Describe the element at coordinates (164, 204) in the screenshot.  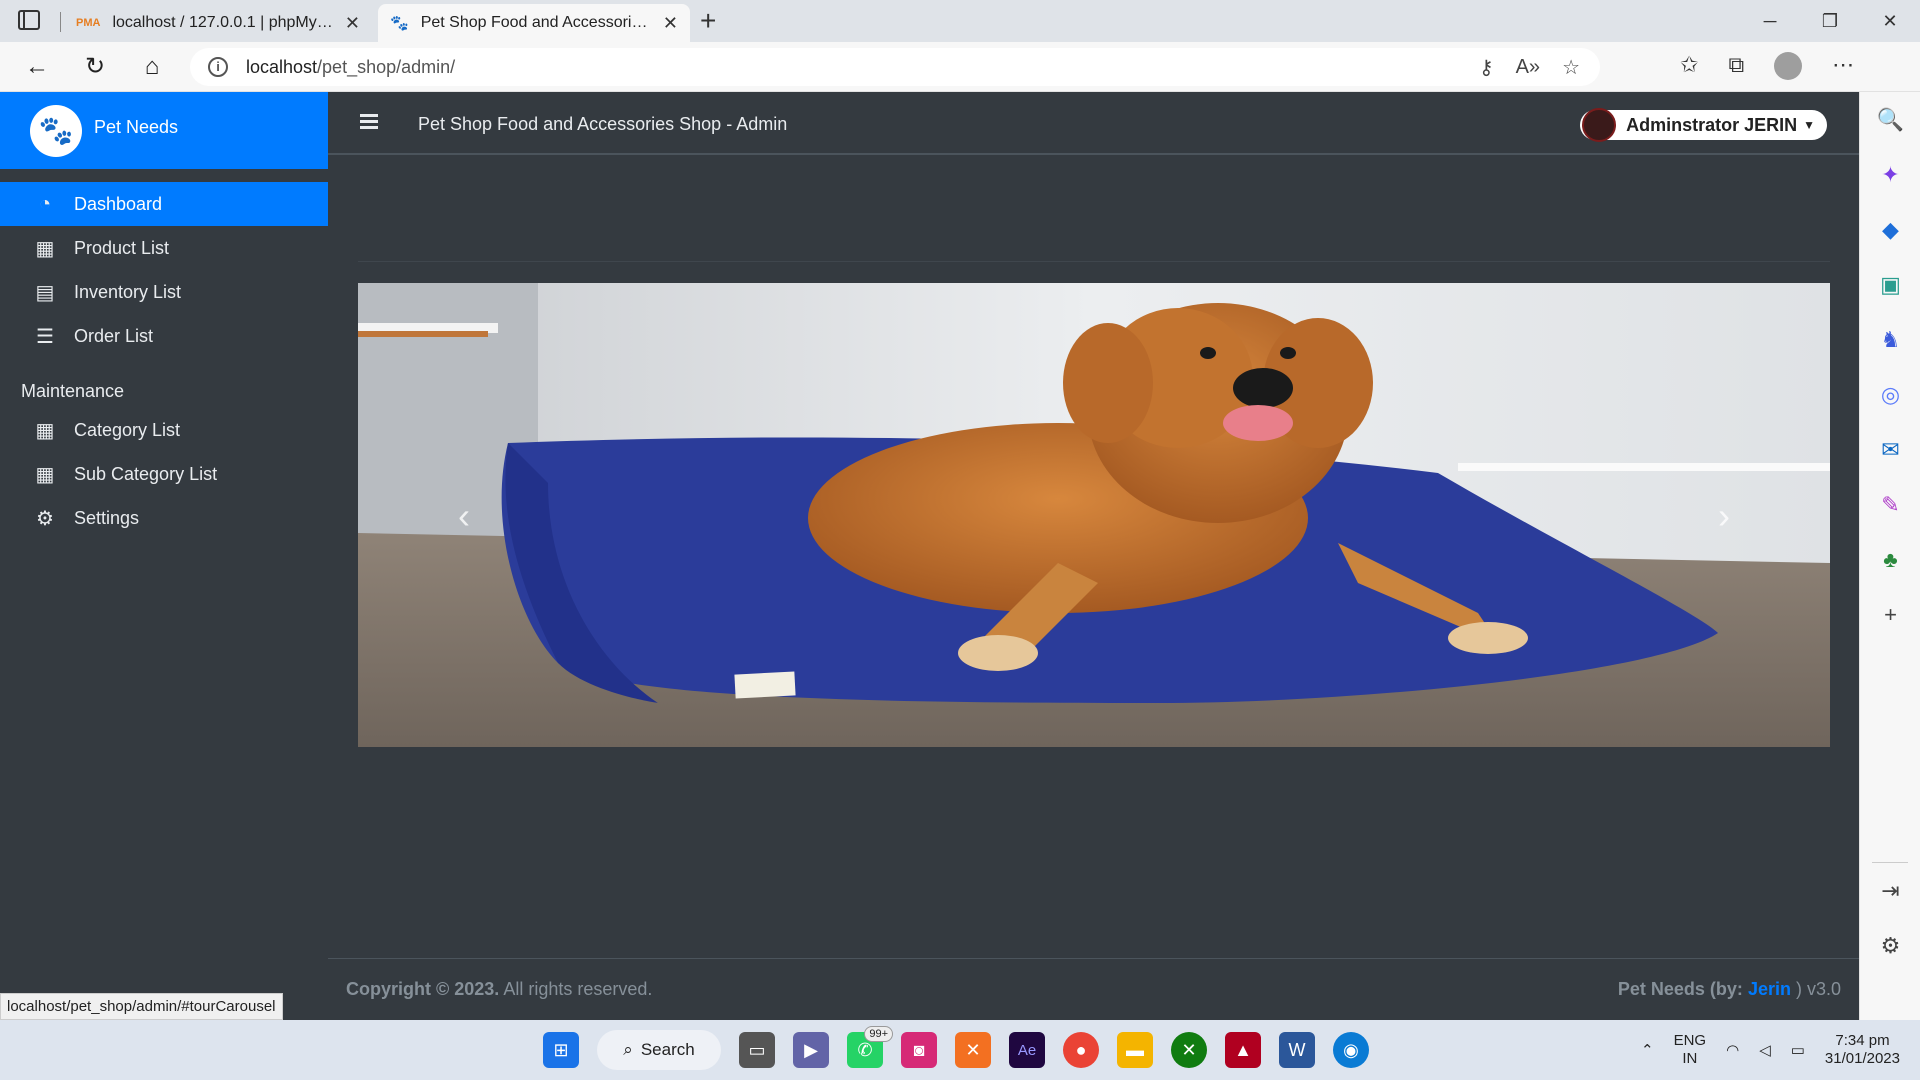
I see `sidebar-item-dashboard: ◔ Dashboard` at that location.